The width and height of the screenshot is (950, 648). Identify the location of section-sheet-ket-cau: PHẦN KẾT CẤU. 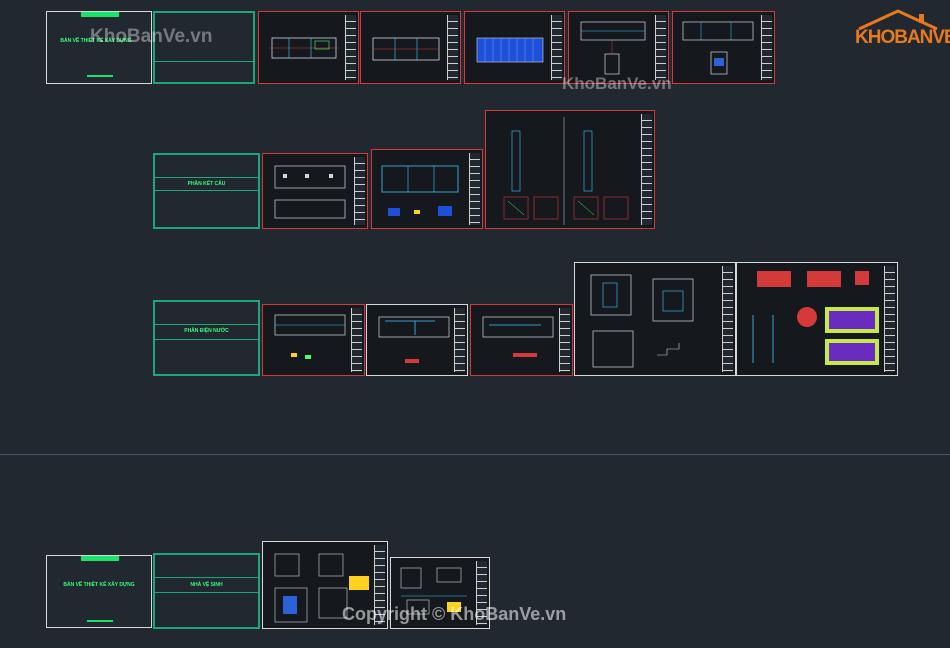
(206, 191).